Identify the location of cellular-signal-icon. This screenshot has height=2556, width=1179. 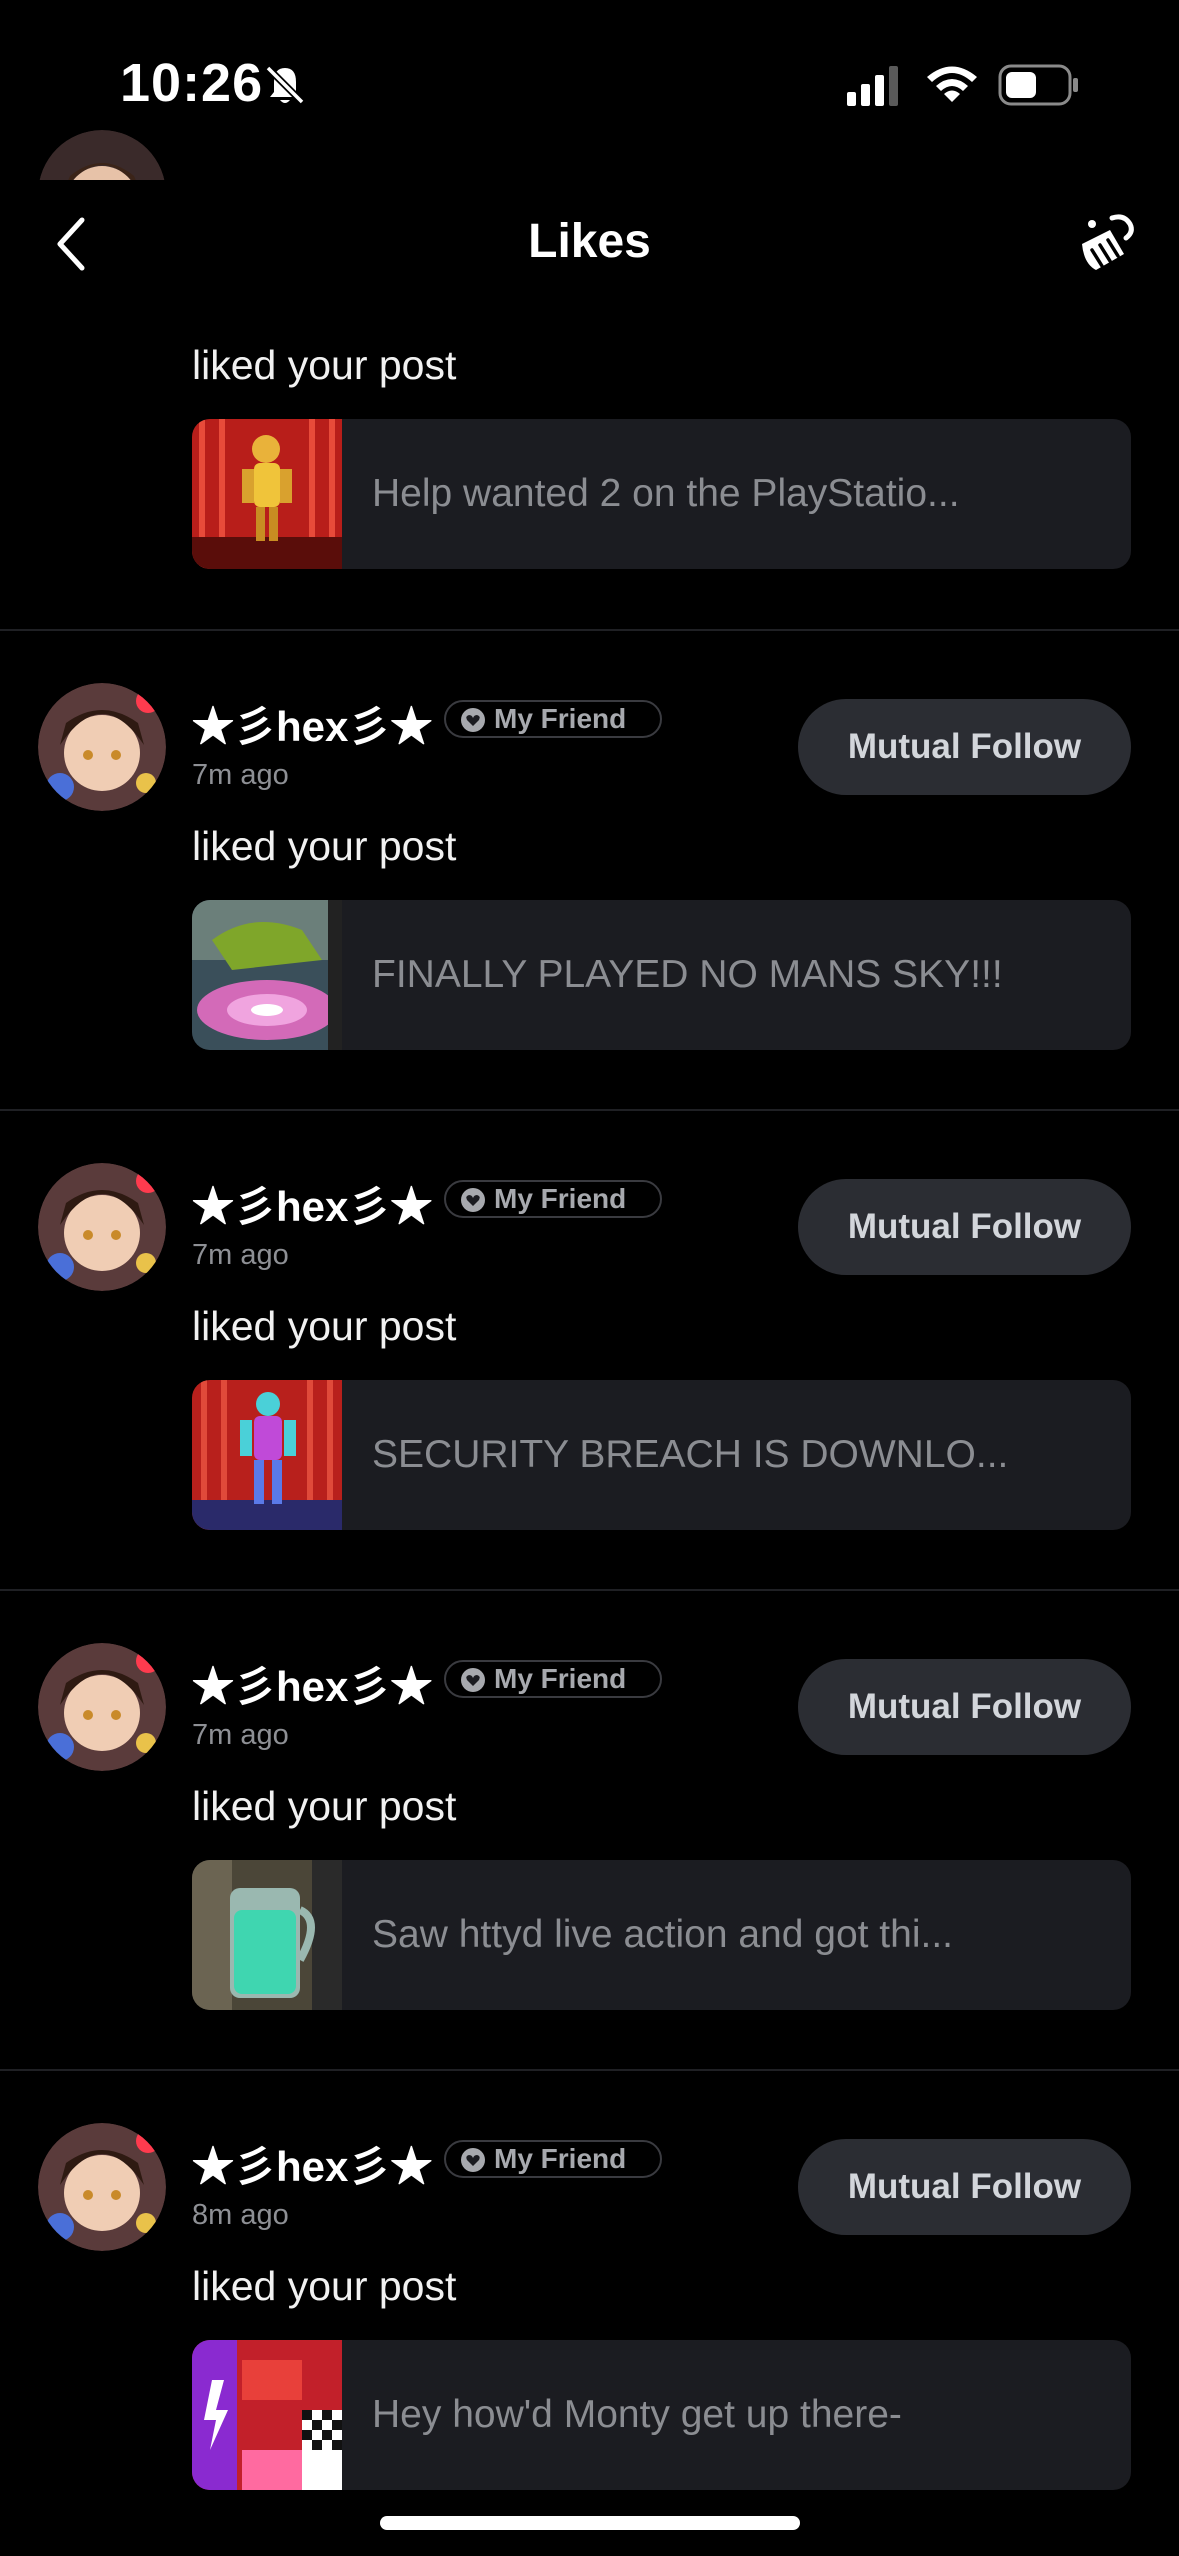
(872, 86).